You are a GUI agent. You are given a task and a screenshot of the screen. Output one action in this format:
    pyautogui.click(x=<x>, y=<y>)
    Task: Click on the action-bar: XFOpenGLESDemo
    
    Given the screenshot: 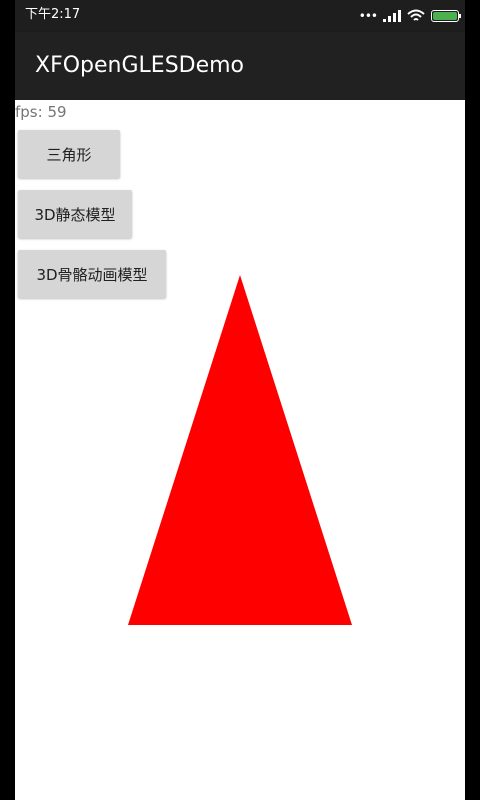 What is the action you would take?
    pyautogui.click(x=240, y=66)
    